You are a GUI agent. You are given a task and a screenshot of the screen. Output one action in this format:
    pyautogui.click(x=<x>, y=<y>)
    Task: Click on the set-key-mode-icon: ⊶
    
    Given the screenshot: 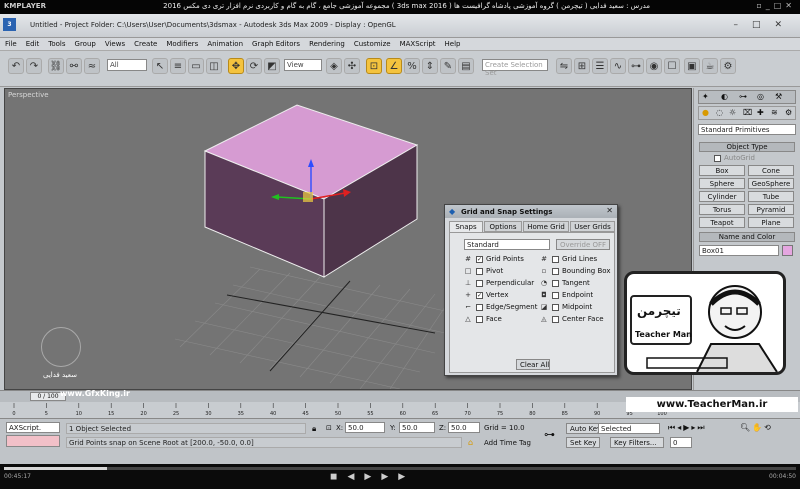 What is the action you would take?
    pyautogui.click(x=549, y=434)
    